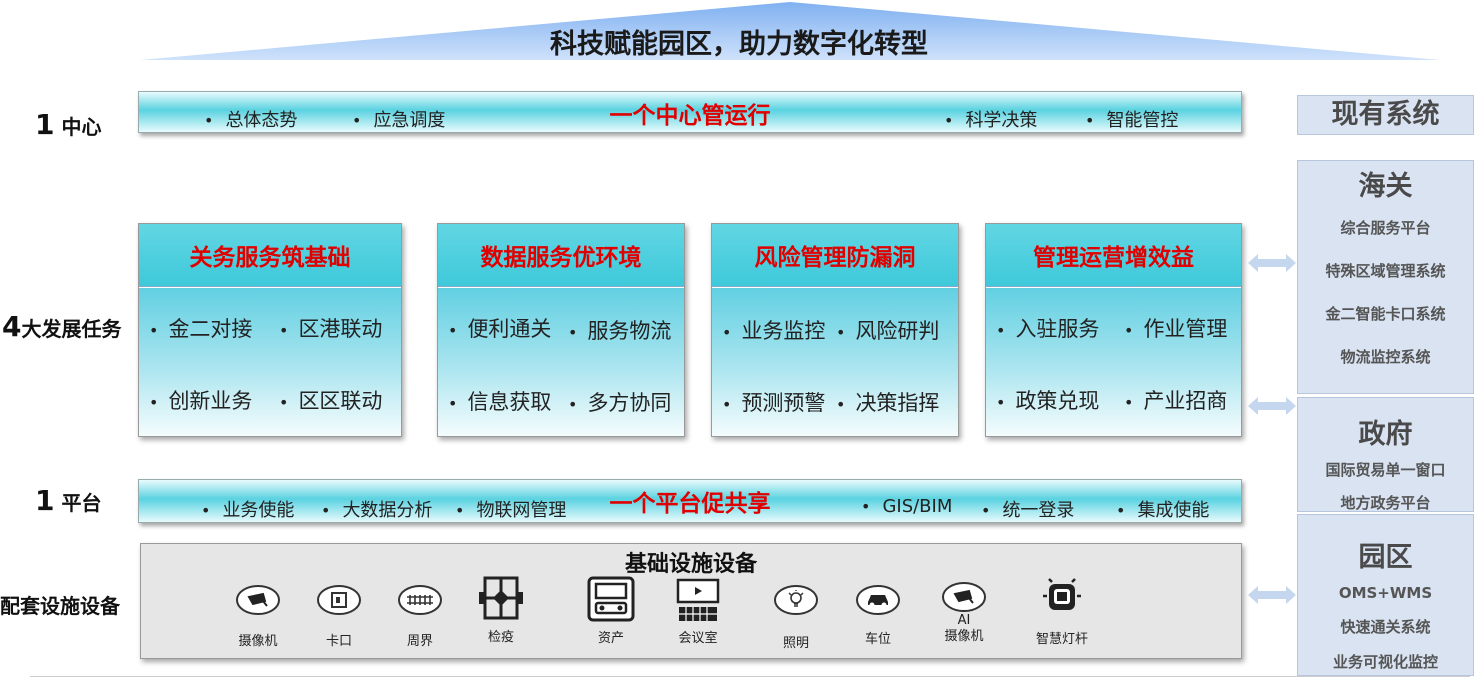 This screenshot has width=1478, height=682. I want to click on section-title: 园区, so click(1385, 557).